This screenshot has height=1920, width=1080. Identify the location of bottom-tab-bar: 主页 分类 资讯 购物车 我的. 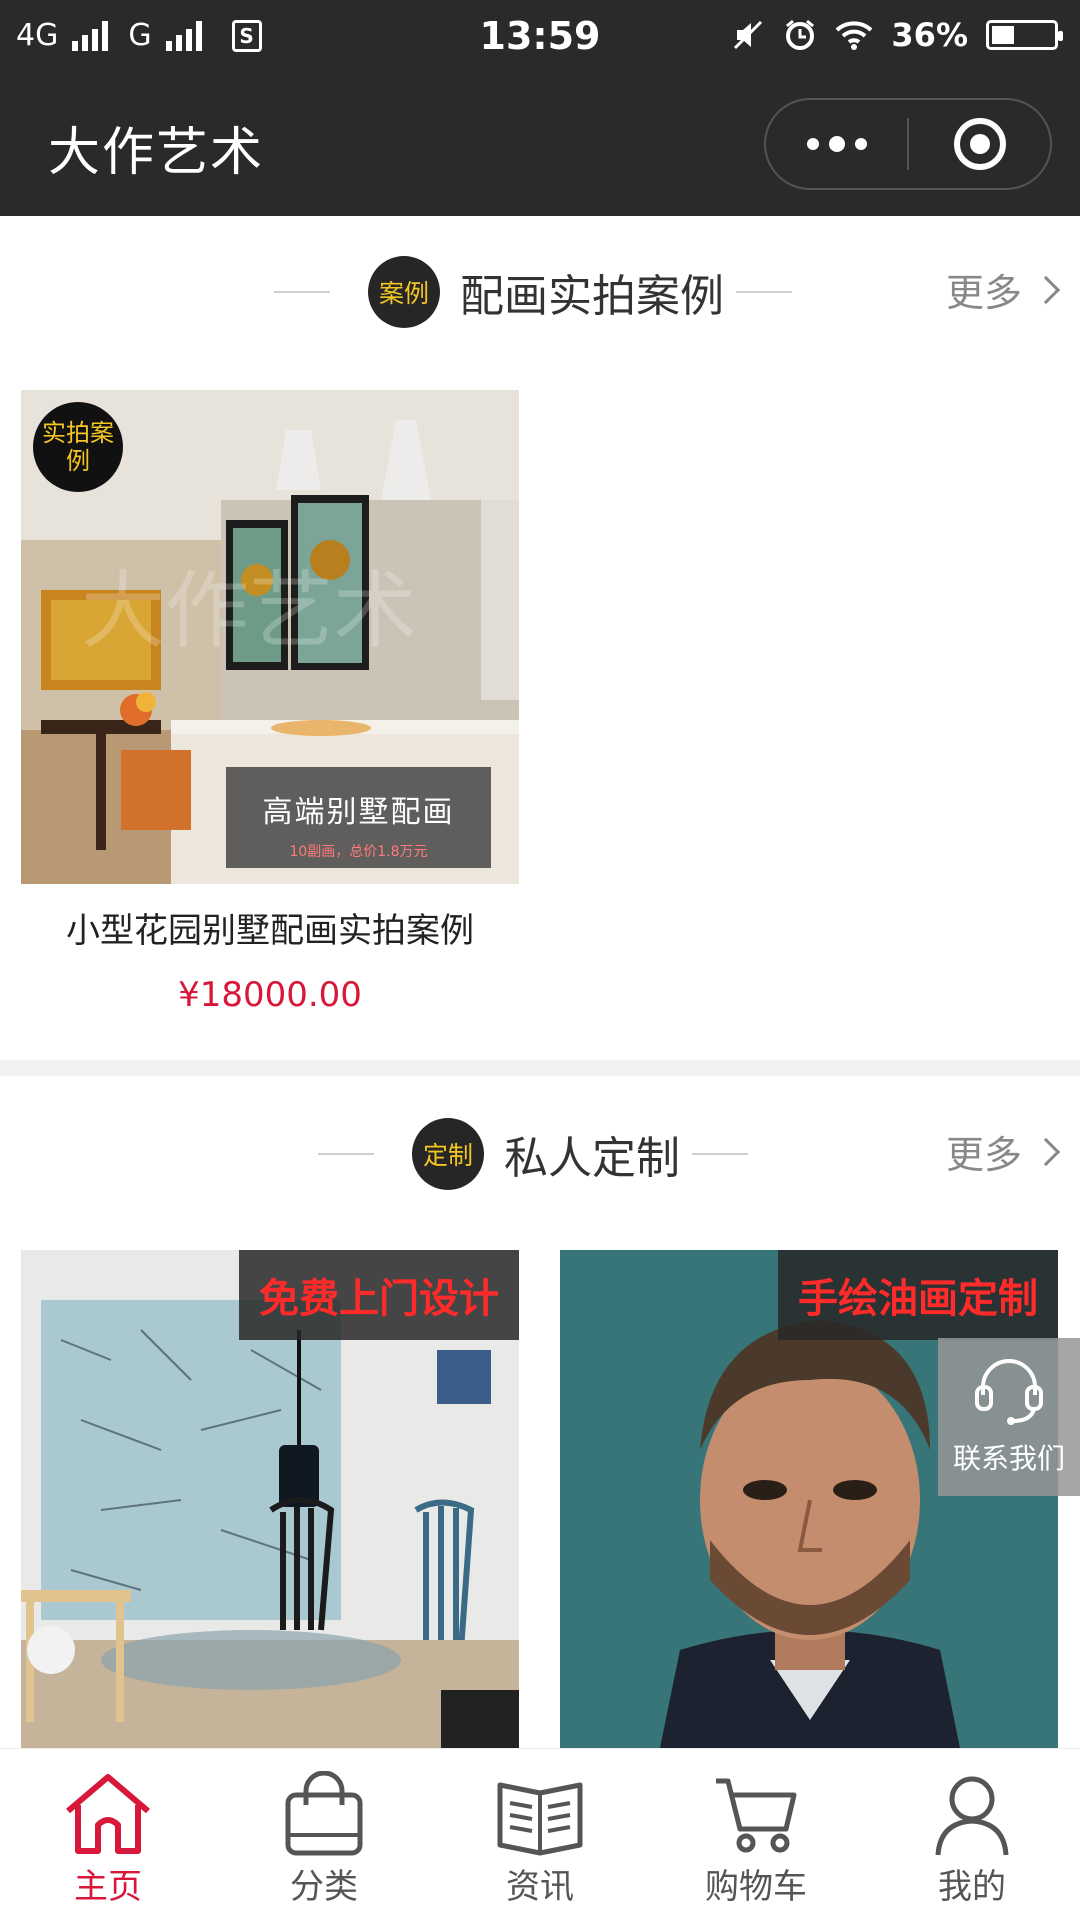
(540, 1834).